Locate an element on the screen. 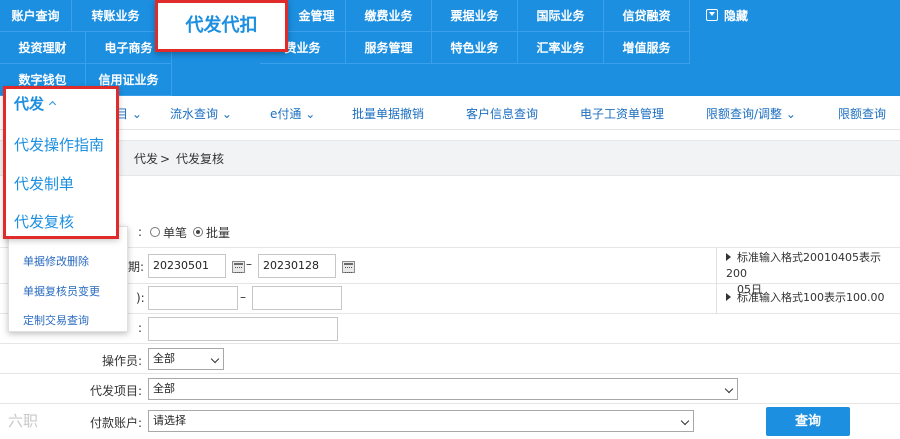  account-value: 请选择 is located at coordinates (169, 420).